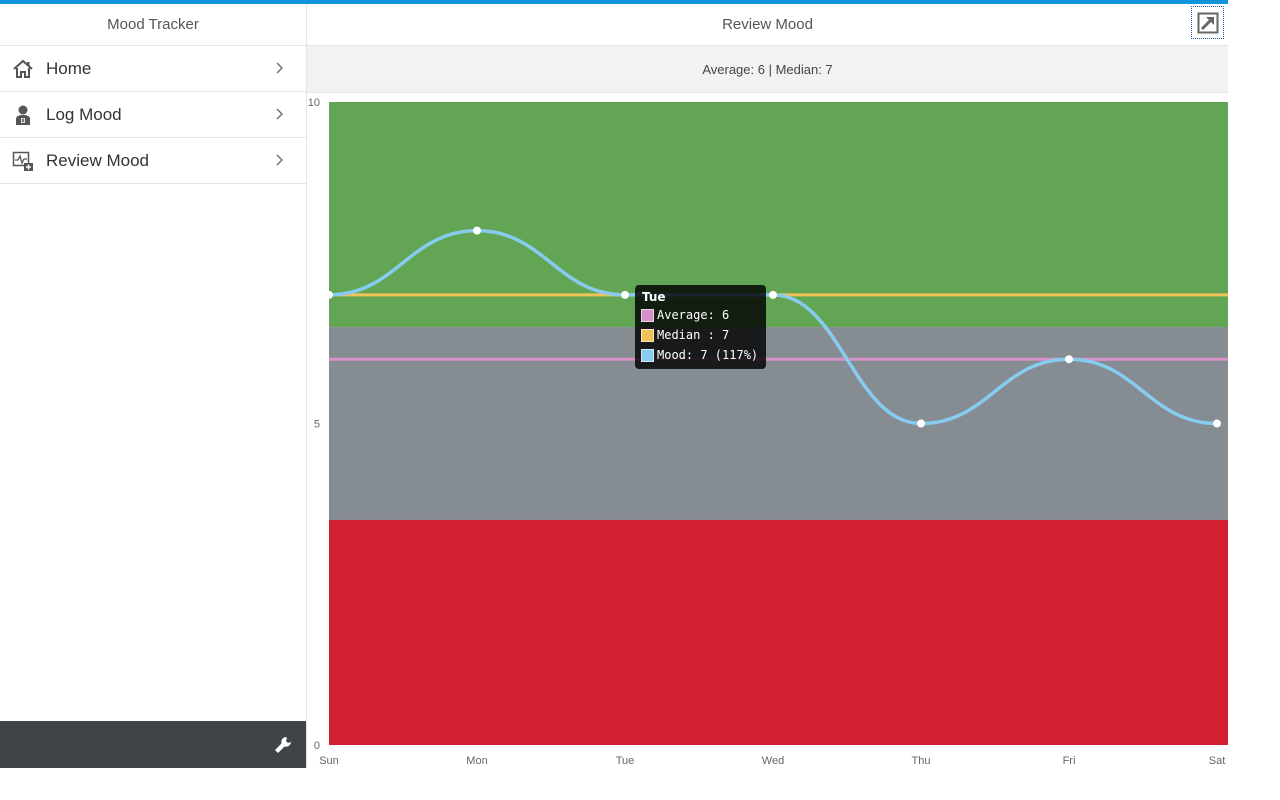  I want to click on x-tick-label: Thu, so click(921, 761).